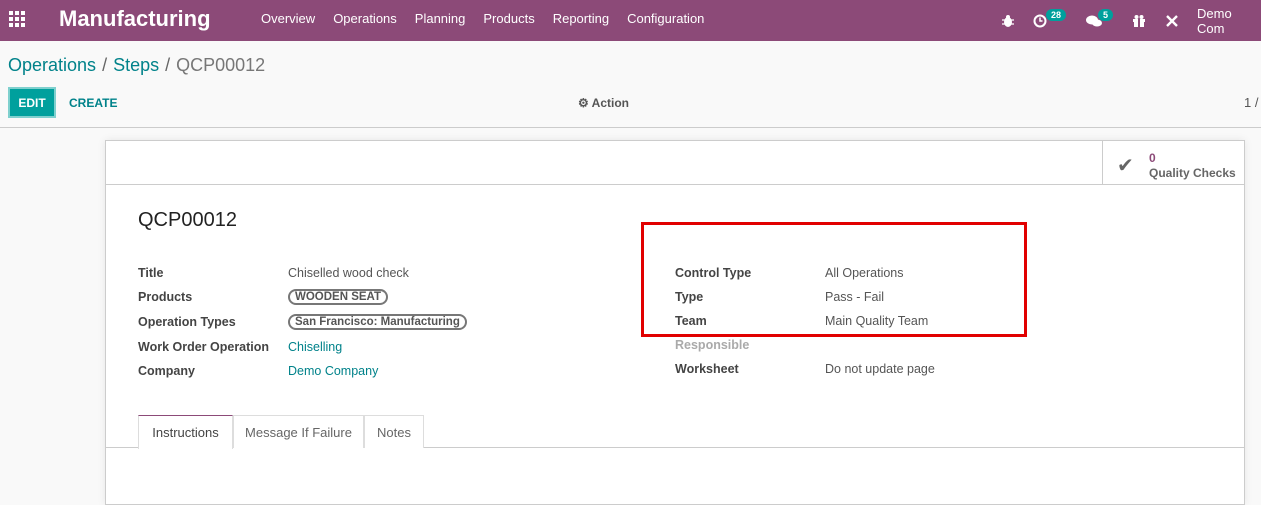 The image size is (1261, 505). Describe the element at coordinates (583, 103) in the screenshot. I see `gear-icon: ⚙` at that location.